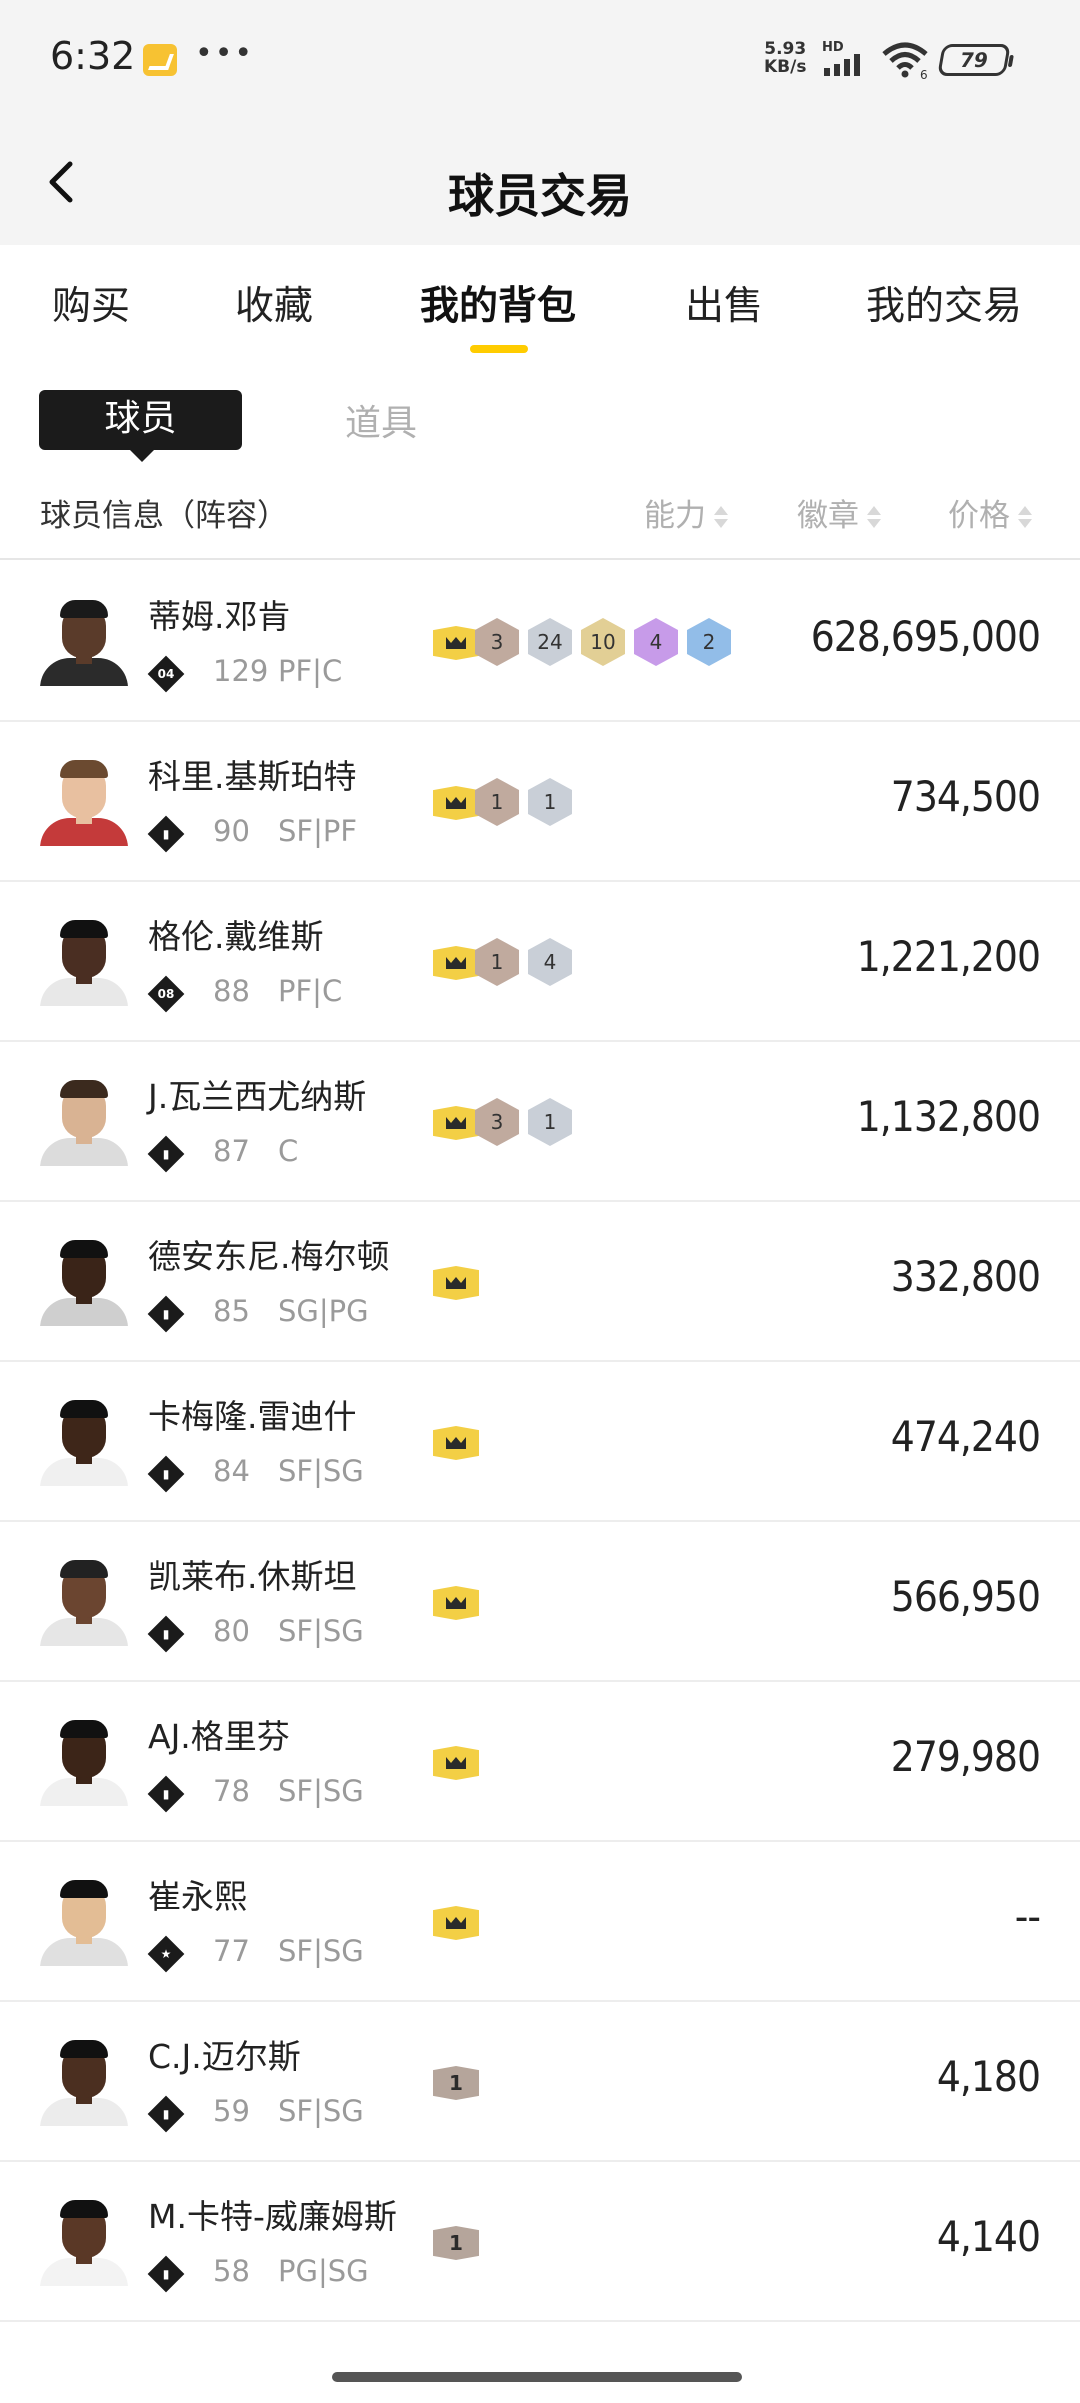 The width and height of the screenshot is (1080, 2403). What do you see at coordinates (197, 1896) in the screenshot?
I see `player-name: 崔永熙` at bounding box center [197, 1896].